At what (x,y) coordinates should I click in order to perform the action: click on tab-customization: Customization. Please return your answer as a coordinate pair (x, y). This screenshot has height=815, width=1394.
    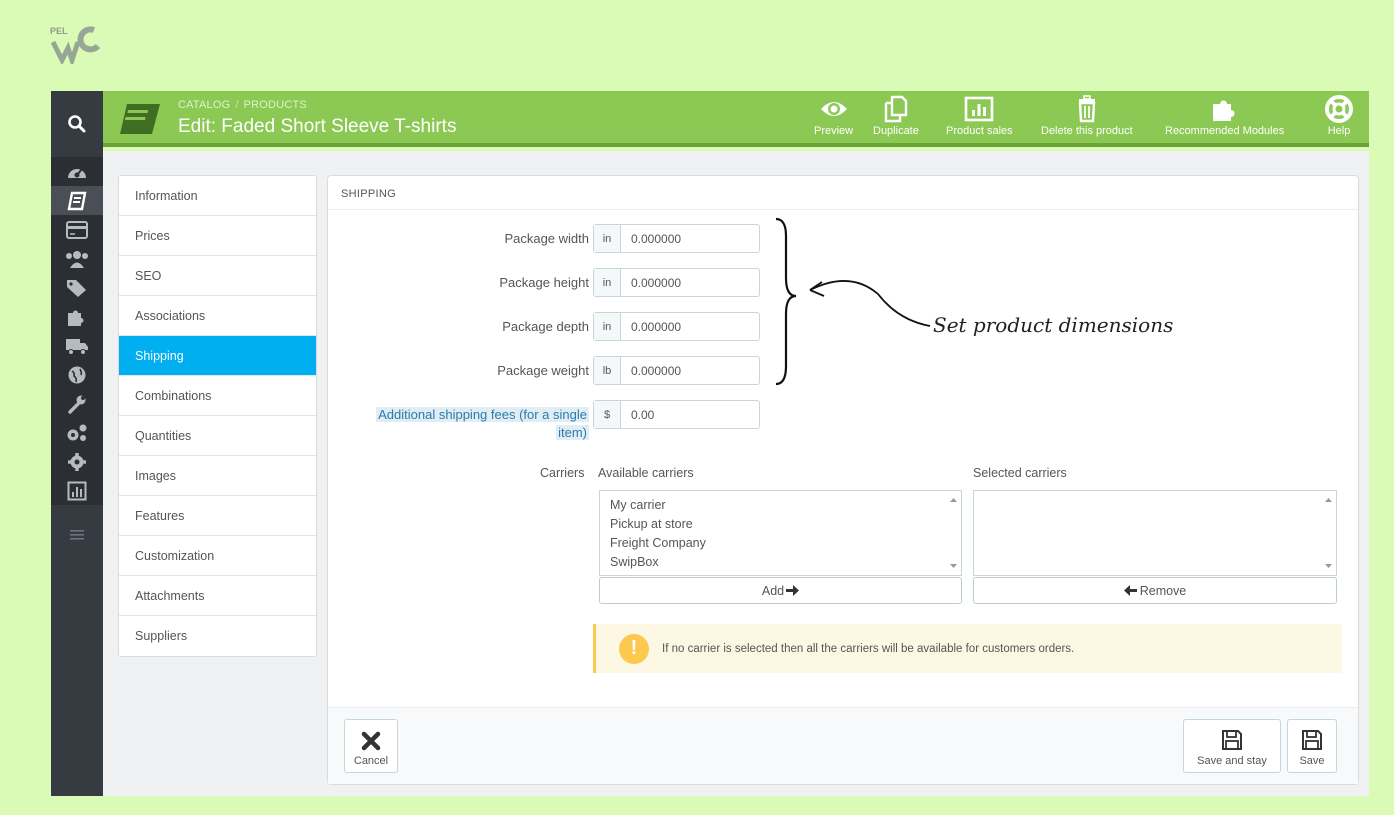
    Looking at the image, I should click on (217, 556).